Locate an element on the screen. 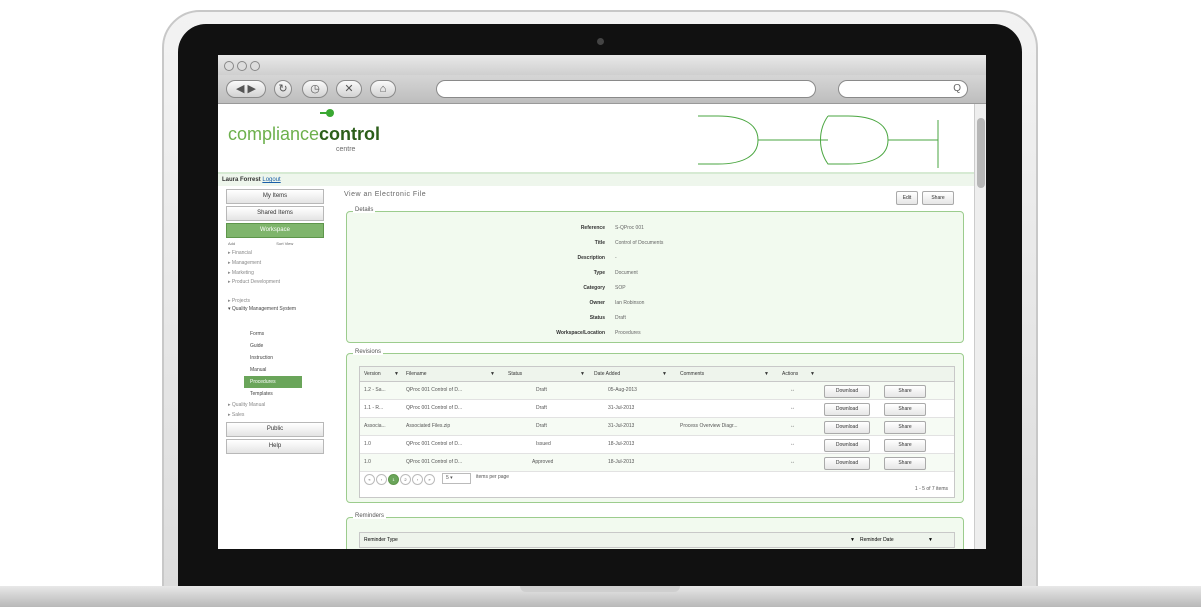 The image size is (1201, 607). page-size-value: 5 is located at coordinates (447, 478).